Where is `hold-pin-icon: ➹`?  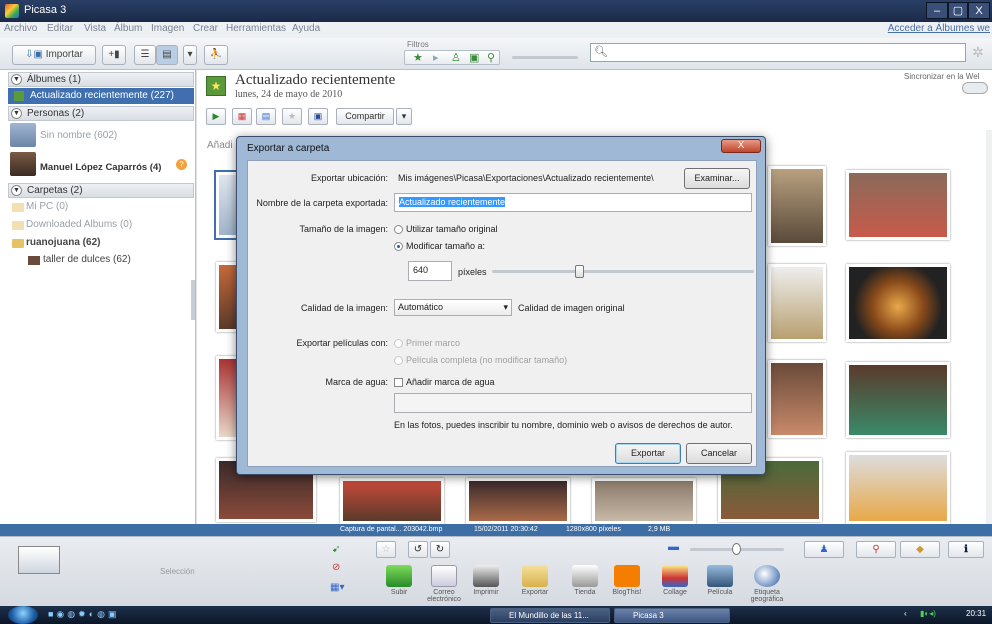 hold-pin-icon: ➹ is located at coordinates (336, 549).